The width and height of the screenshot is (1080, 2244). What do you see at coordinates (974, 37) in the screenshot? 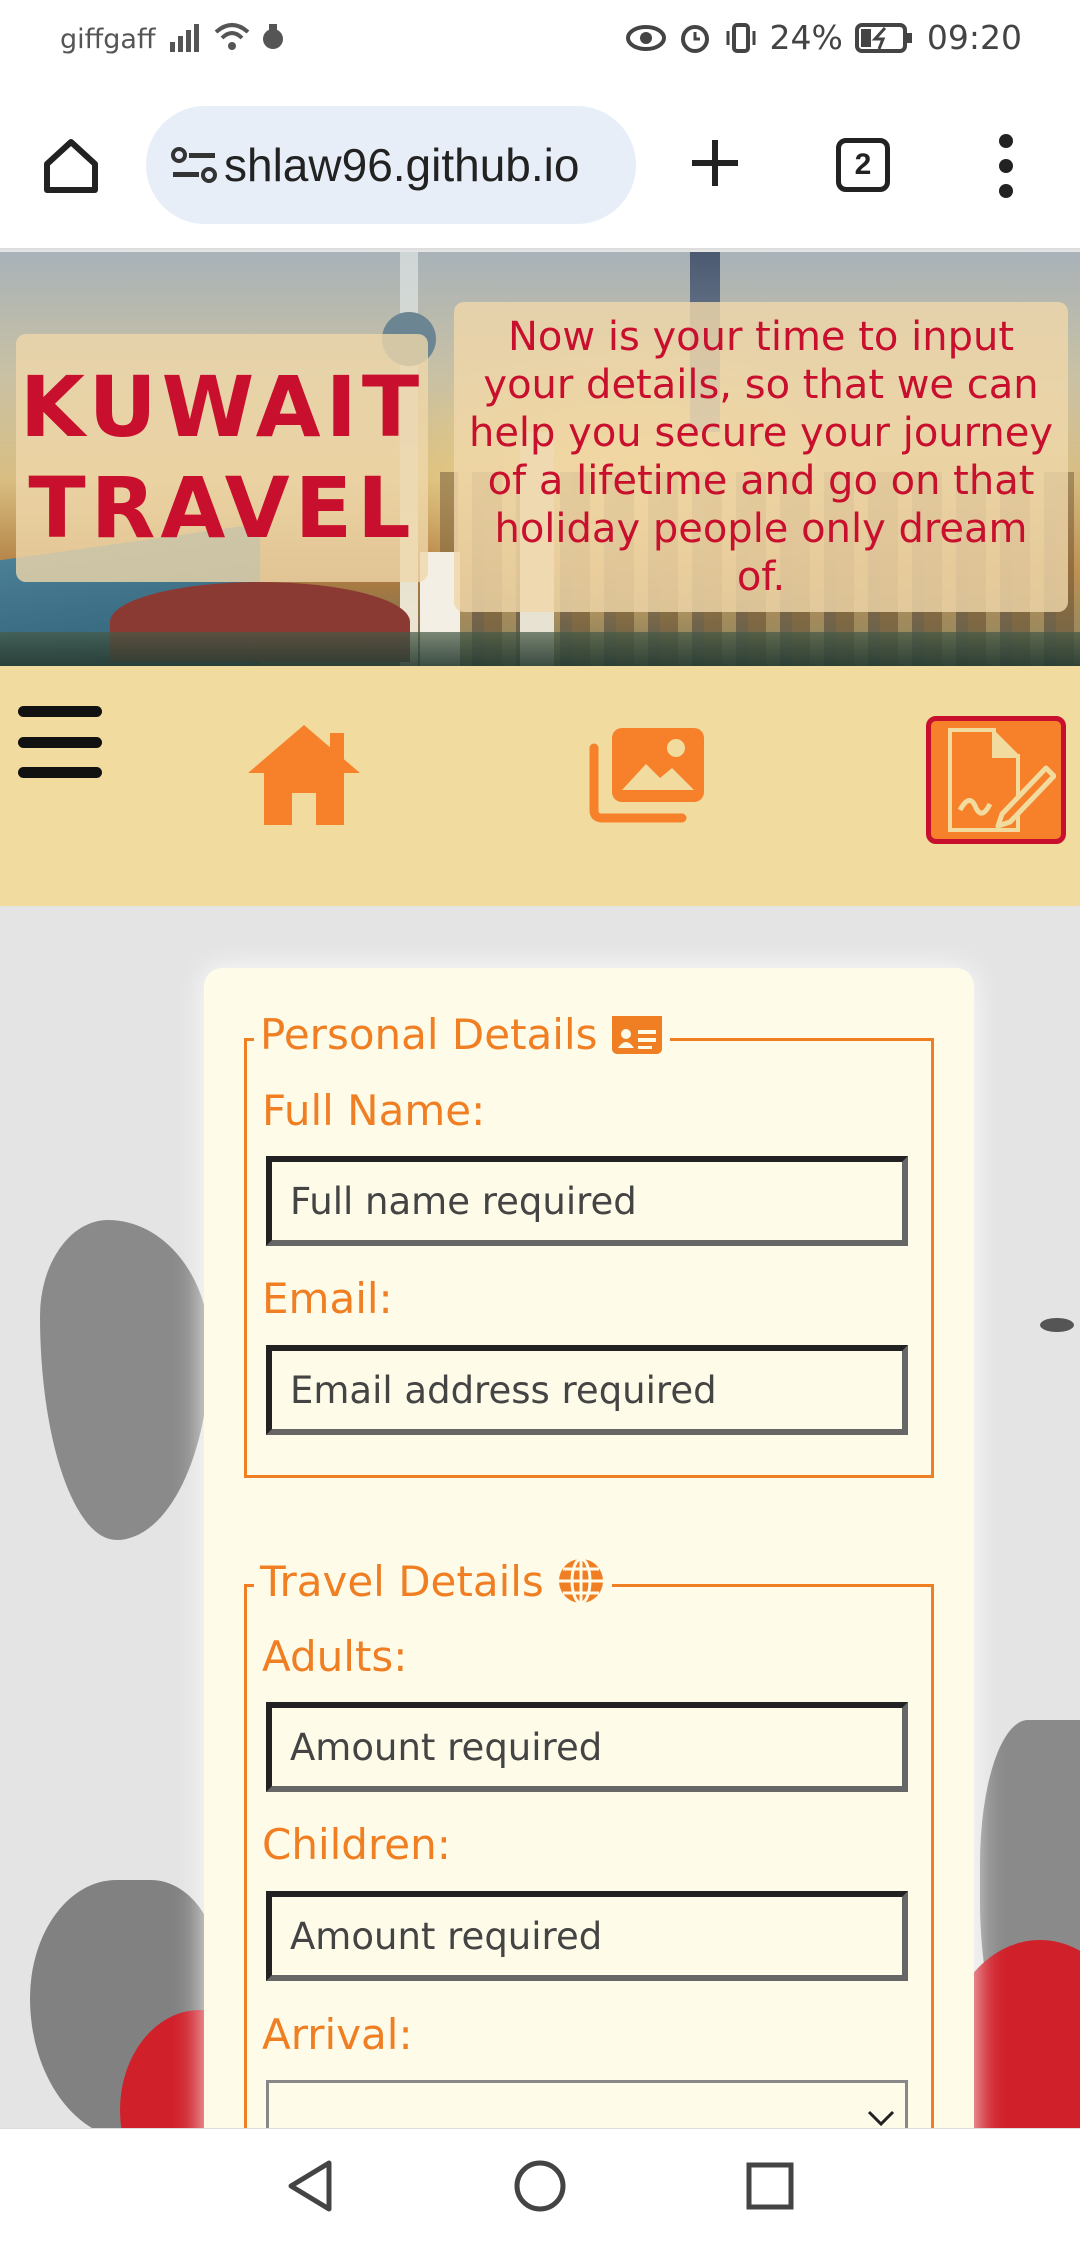
I see `clock: 09:20` at bounding box center [974, 37].